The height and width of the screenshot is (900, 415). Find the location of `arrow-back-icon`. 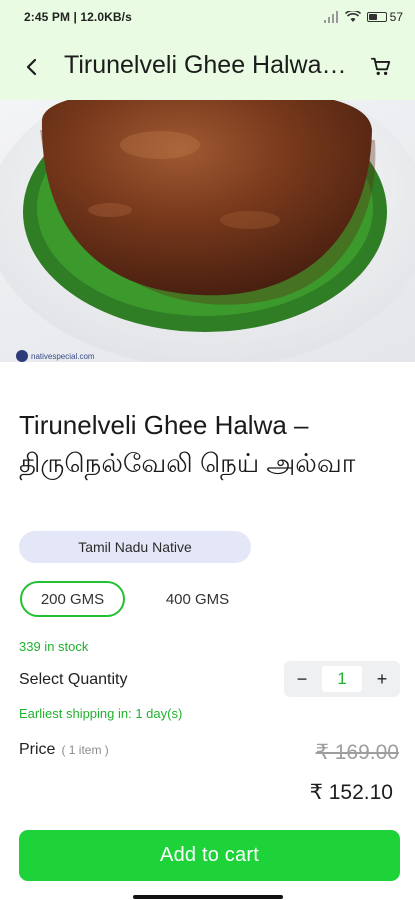

arrow-back-icon is located at coordinates (31, 66).